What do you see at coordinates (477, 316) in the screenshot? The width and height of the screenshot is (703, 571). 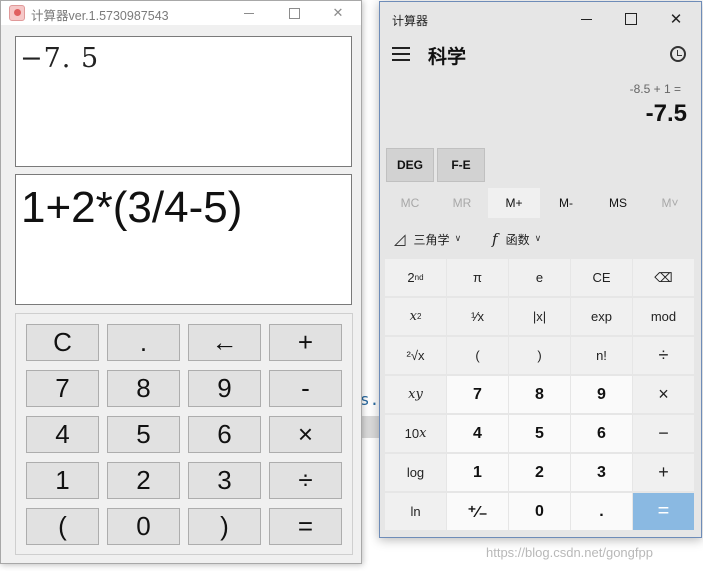 I see `reciprocal-button: ¹⁄x` at bounding box center [477, 316].